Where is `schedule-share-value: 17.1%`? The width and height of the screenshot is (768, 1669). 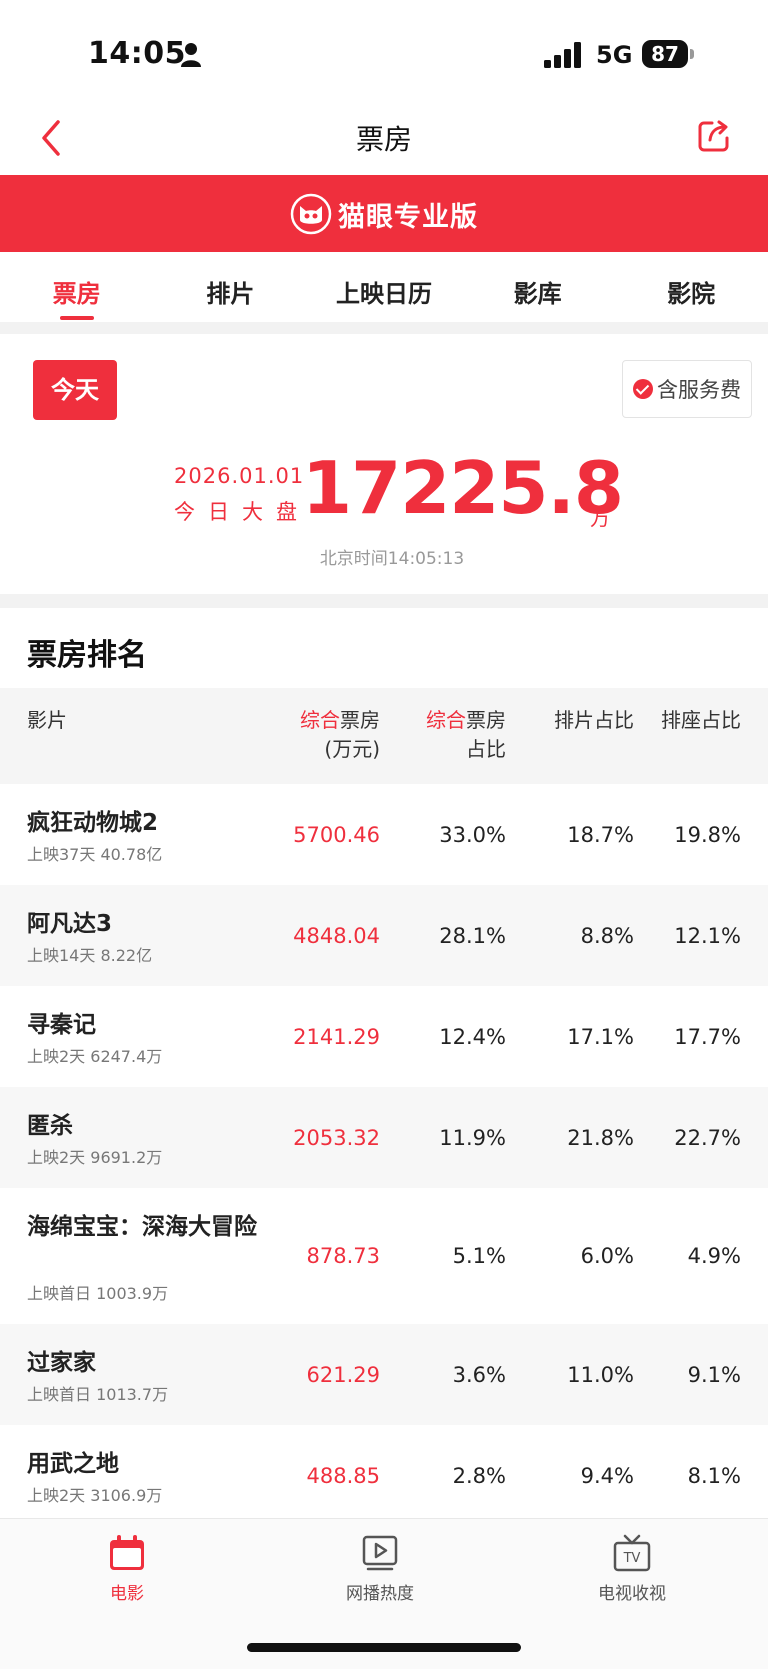
schedule-share-value: 17.1% is located at coordinates (600, 1036).